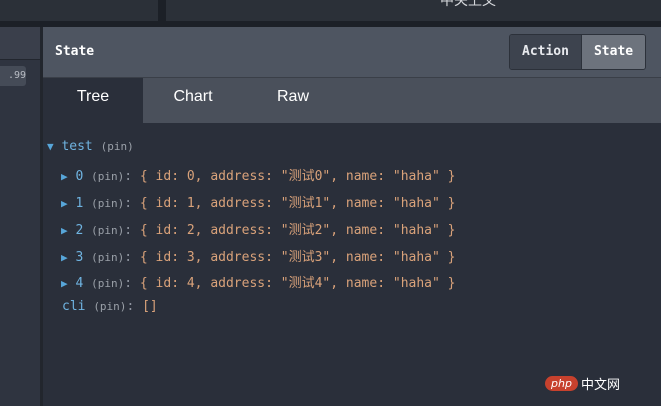  I want to click on tree-key: cli, so click(73, 306).